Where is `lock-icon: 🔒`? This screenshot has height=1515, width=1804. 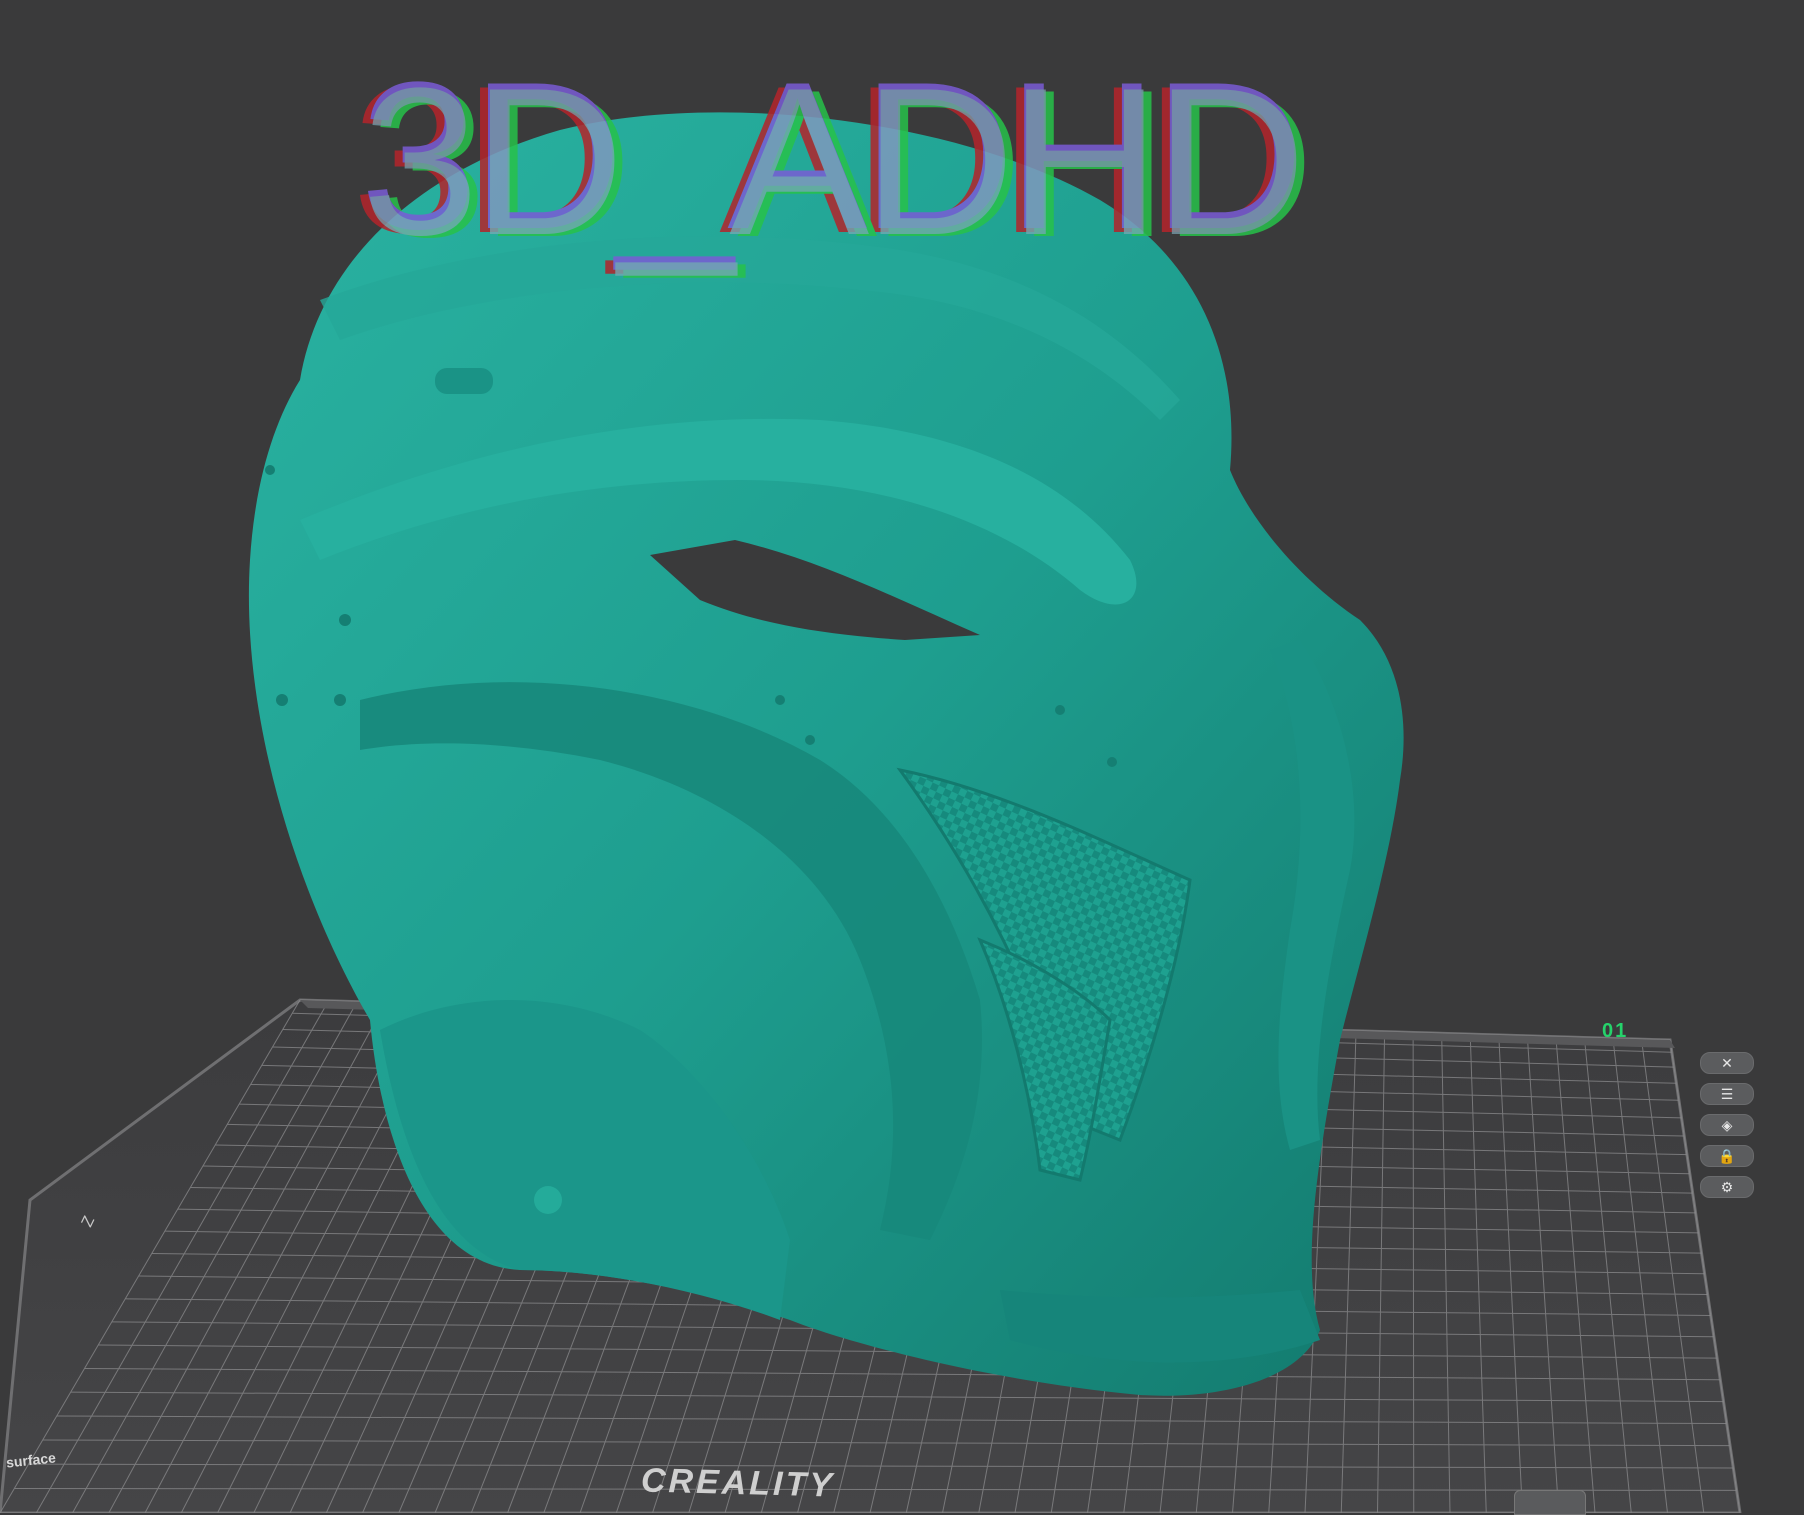 lock-icon: 🔒 is located at coordinates (1727, 1156).